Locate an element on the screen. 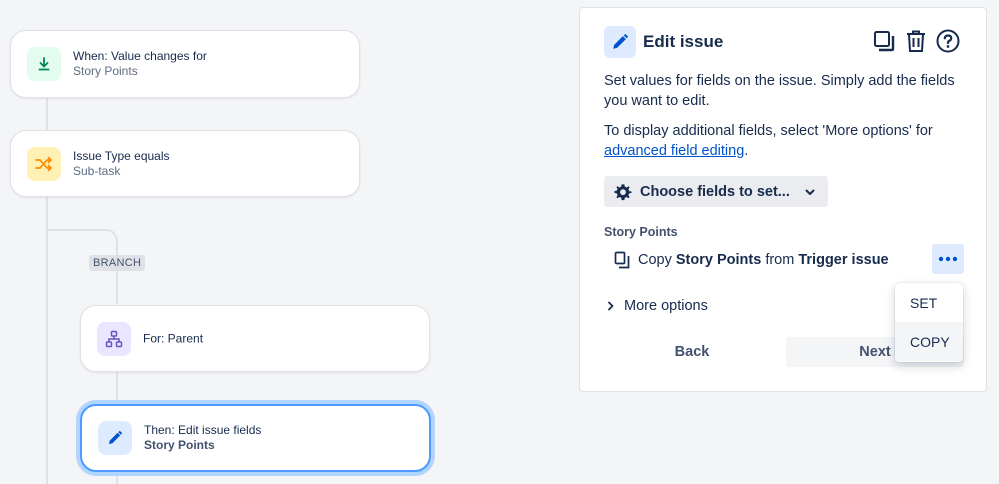 The image size is (999, 484). trigger-title: When: Value changes for is located at coordinates (140, 56).